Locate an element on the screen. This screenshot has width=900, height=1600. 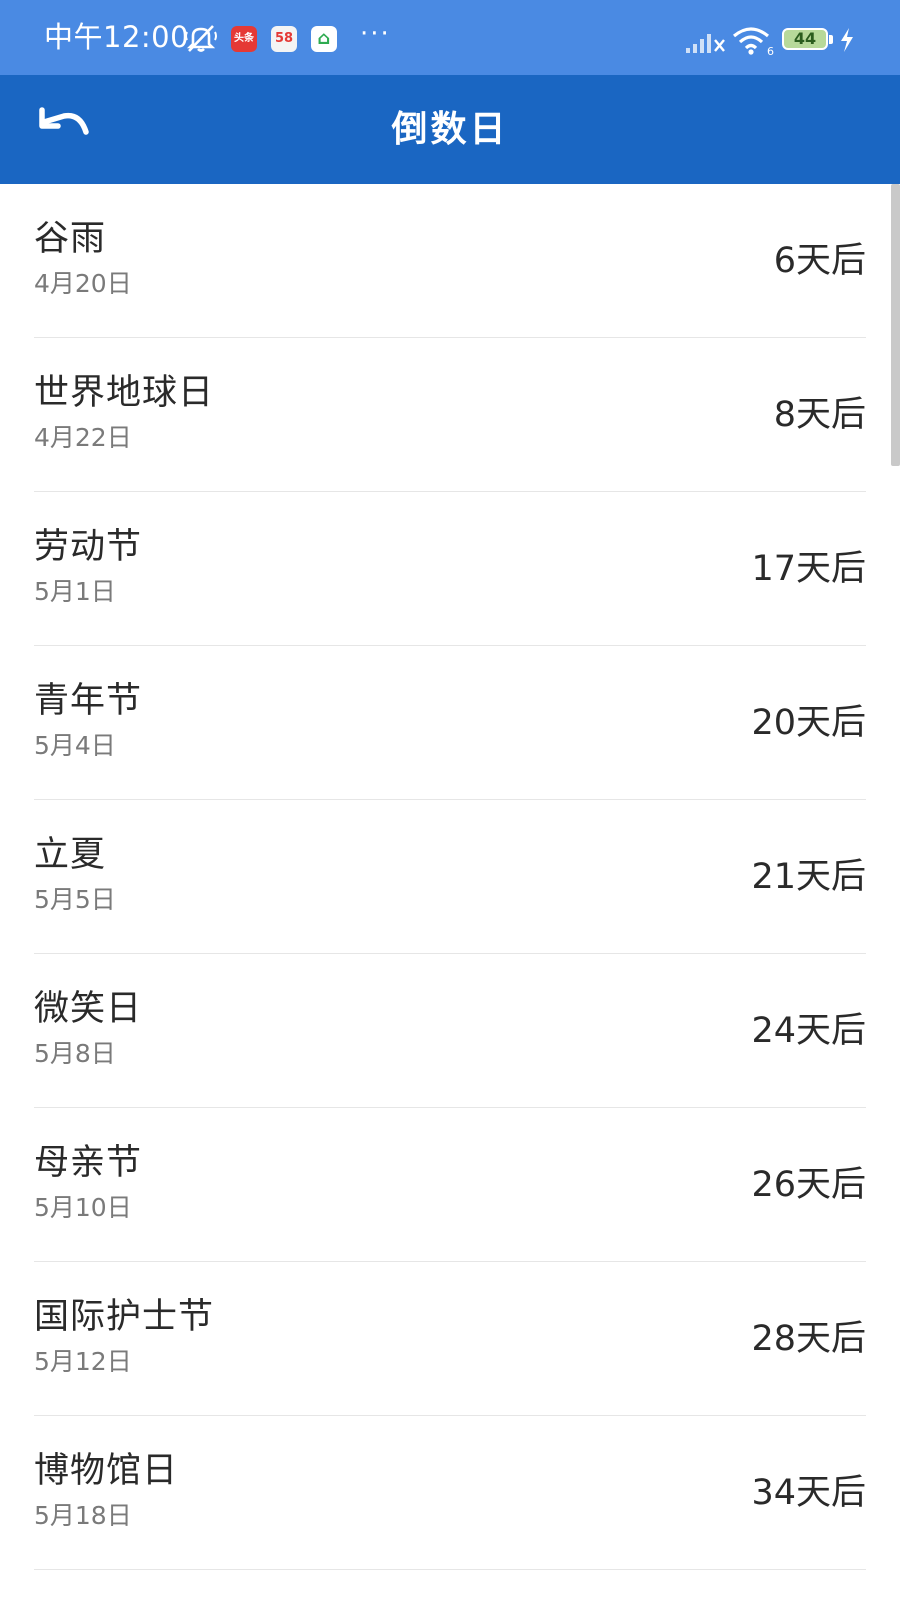
event-name: 博物馆日 is located at coordinates (106, 1471).